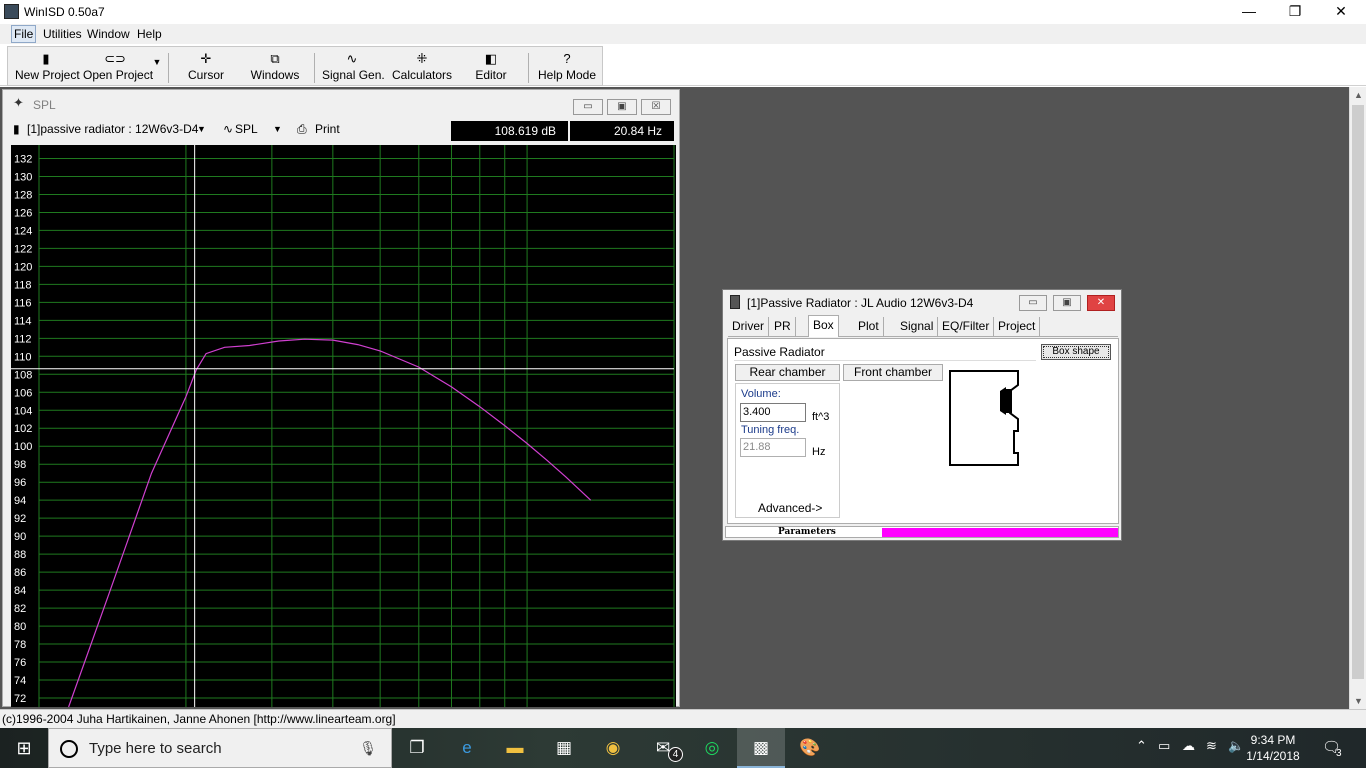  What do you see at coordinates (417, 748) in the screenshot?
I see `task-view-icon: ❐` at bounding box center [417, 748].